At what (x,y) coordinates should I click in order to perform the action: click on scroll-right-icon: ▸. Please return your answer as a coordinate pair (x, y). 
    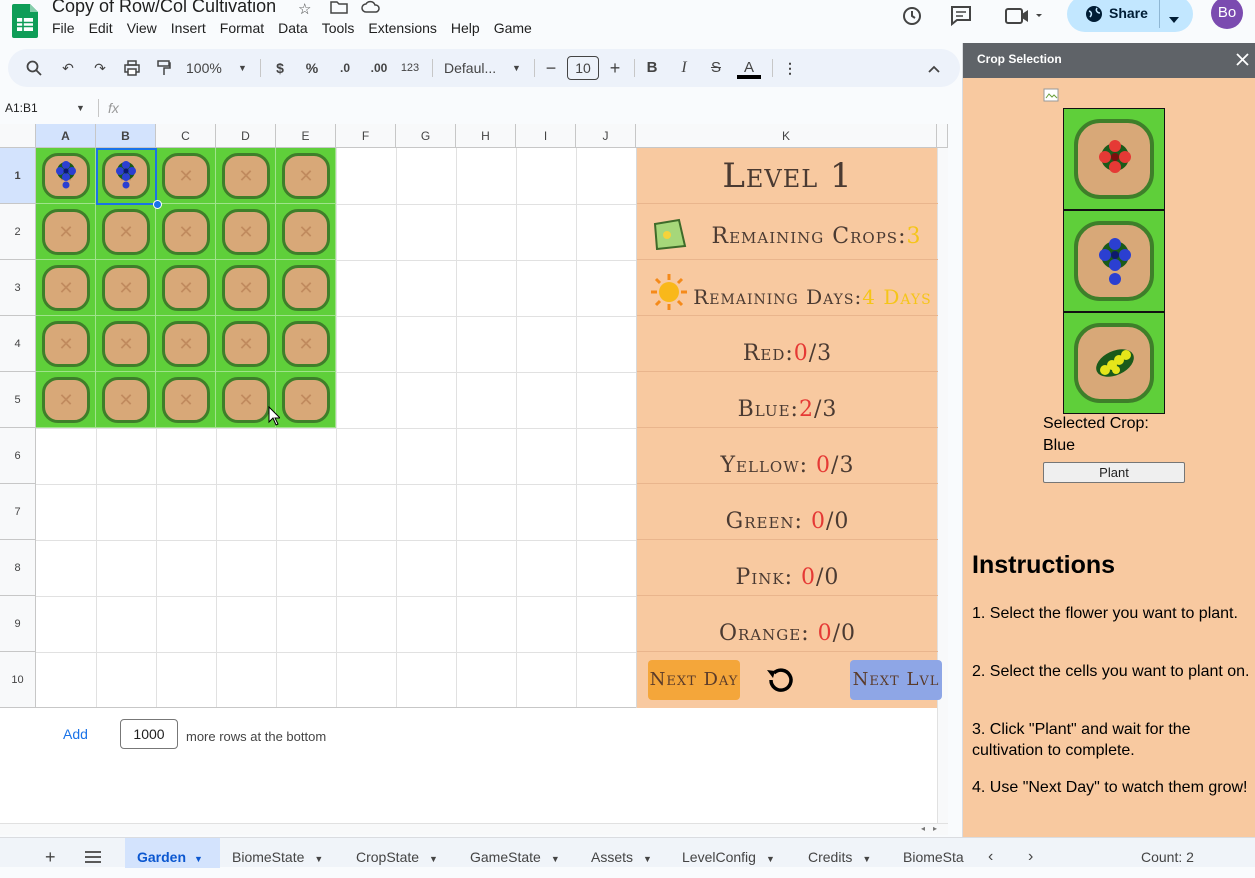
    Looking at the image, I should click on (935, 828).